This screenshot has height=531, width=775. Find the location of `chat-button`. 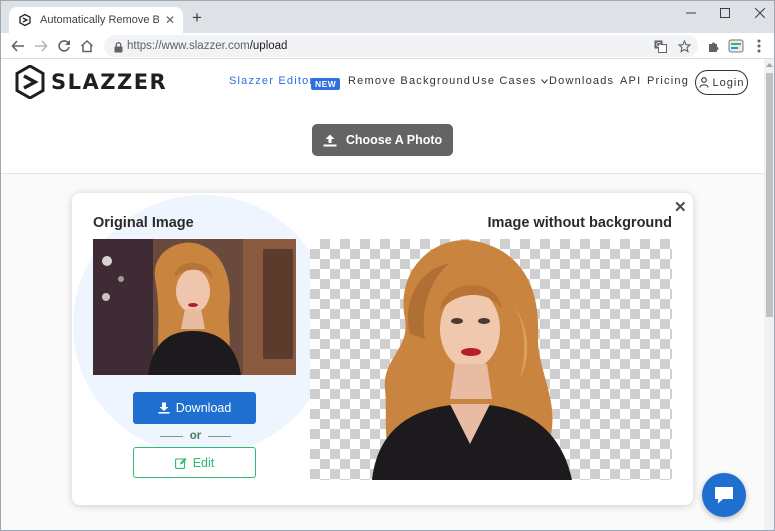

chat-button is located at coordinates (724, 495).